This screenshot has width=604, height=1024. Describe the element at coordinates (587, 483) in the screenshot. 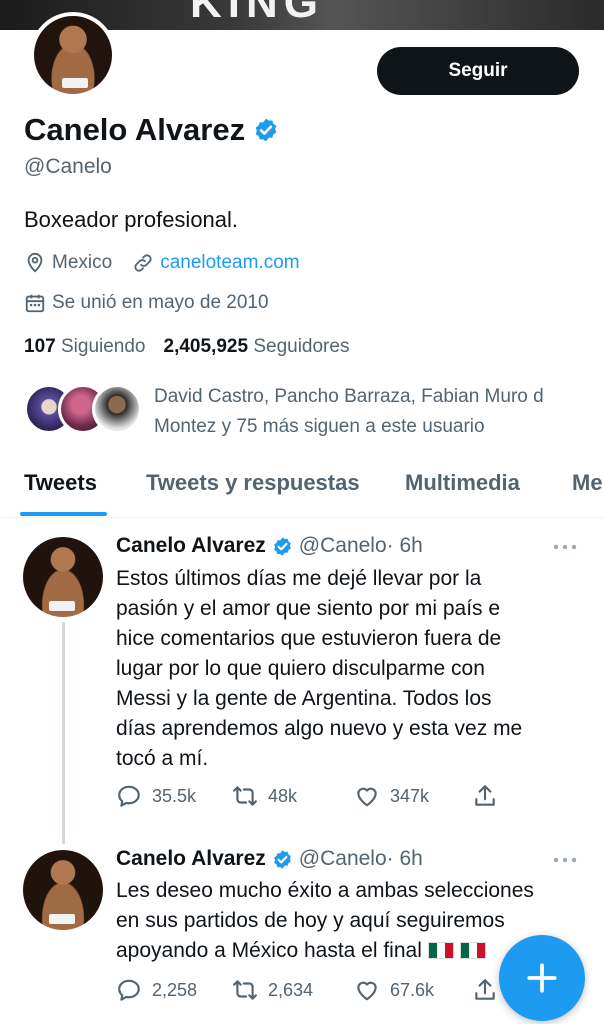

I see `tab-likes: Me` at that location.